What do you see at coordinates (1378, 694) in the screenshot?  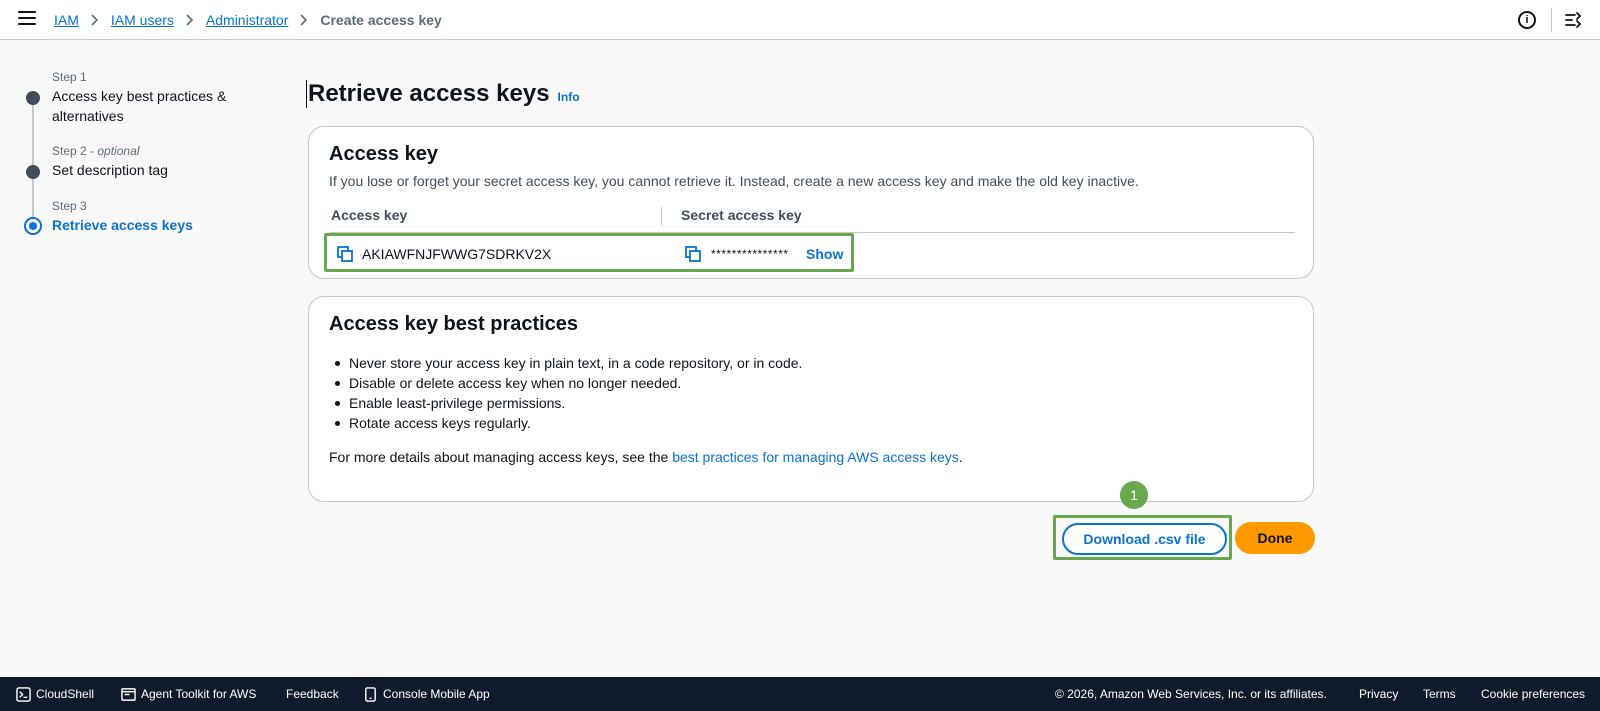 I see `footer-privacy: Privacy` at bounding box center [1378, 694].